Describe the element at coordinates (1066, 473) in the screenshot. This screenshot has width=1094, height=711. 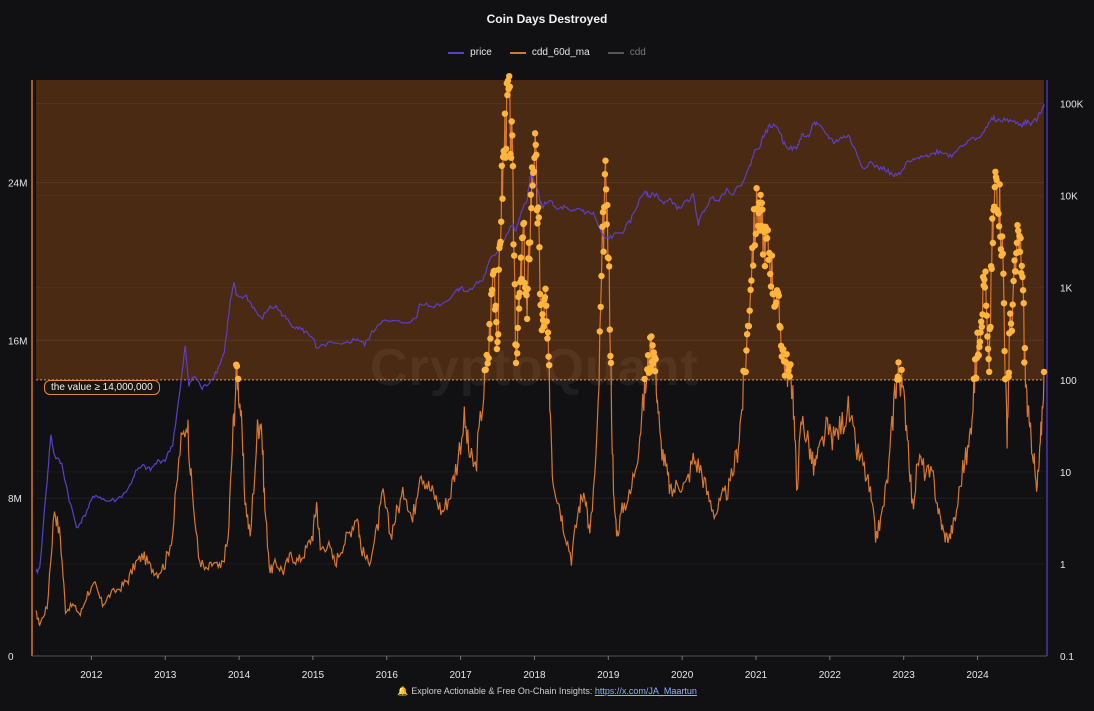
I see `y-right-tick-label: 10` at that location.